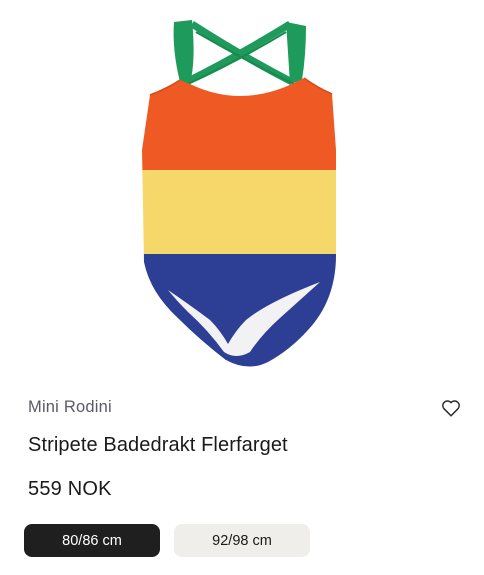 The width and height of the screenshot is (484, 575). I want to click on size-option-92-98: 92/98 cm, so click(242, 540).